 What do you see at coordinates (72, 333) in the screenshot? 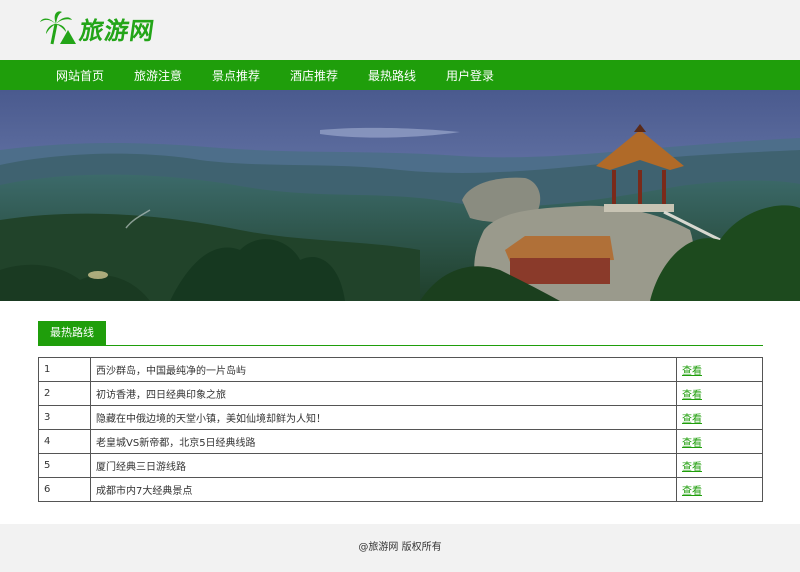
I see `section-title: 最热路线` at bounding box center [72, 333].